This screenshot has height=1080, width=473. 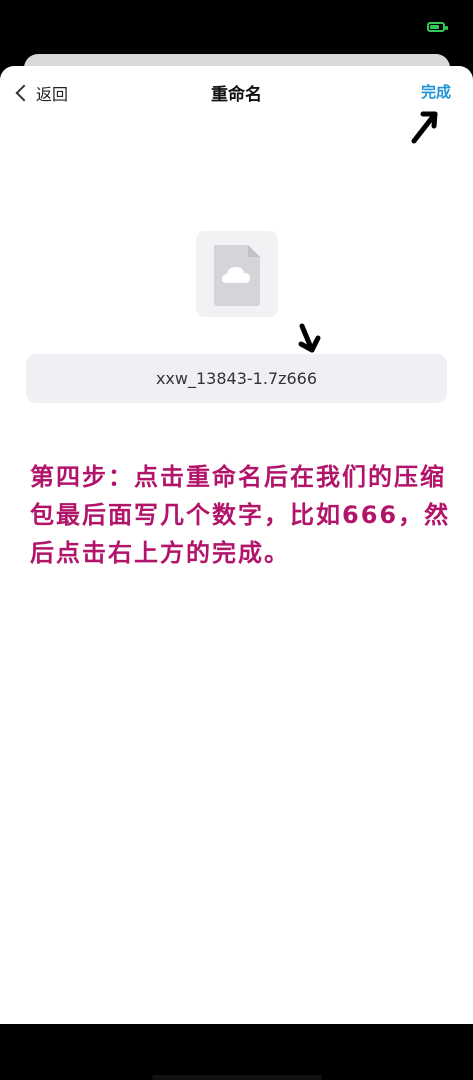 I want to click on nav-bar: 返回 重命名 完成, so click(x=236, y=93).